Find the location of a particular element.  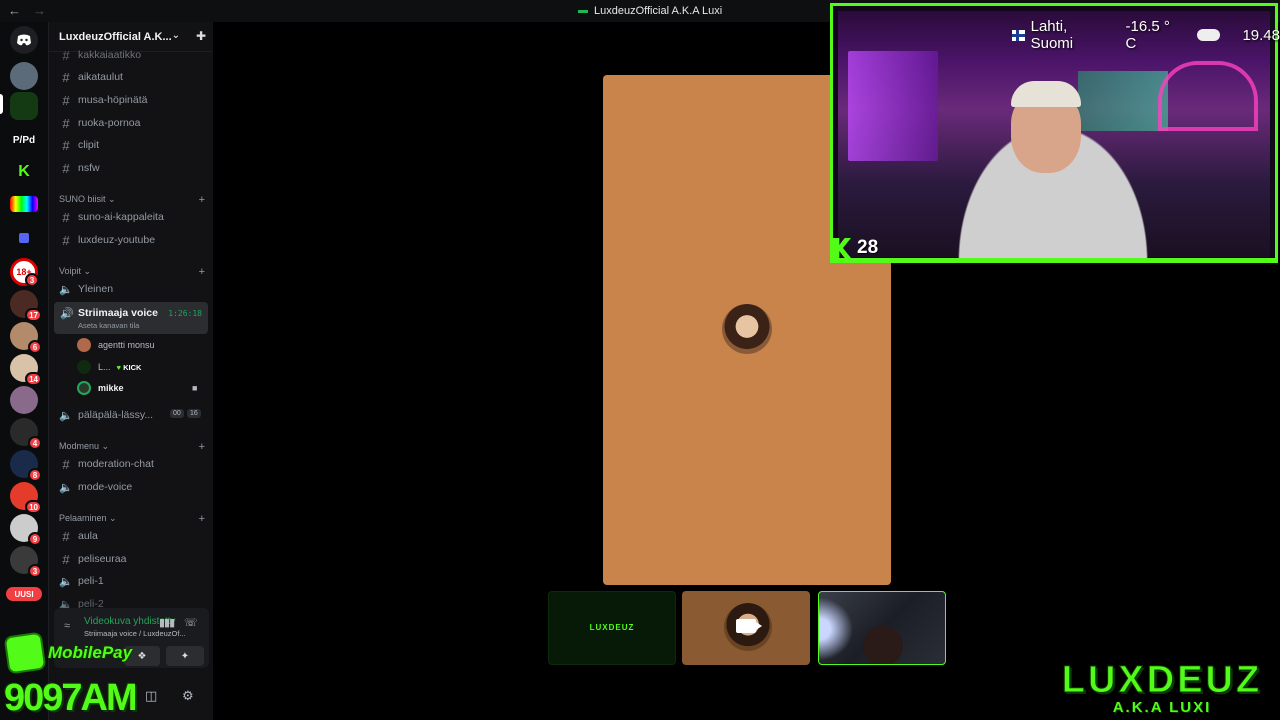

disconnect-icon: ☏ is located at coordinates (191, 622).